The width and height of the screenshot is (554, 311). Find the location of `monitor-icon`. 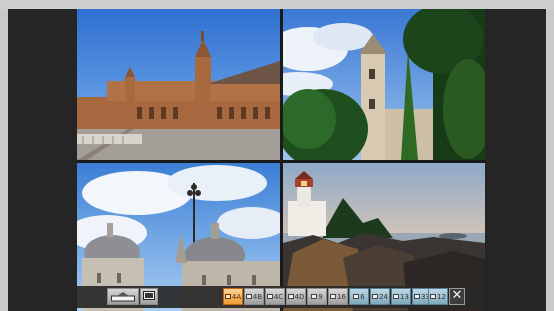

monitor-icon is located at coordinates (149, 295).